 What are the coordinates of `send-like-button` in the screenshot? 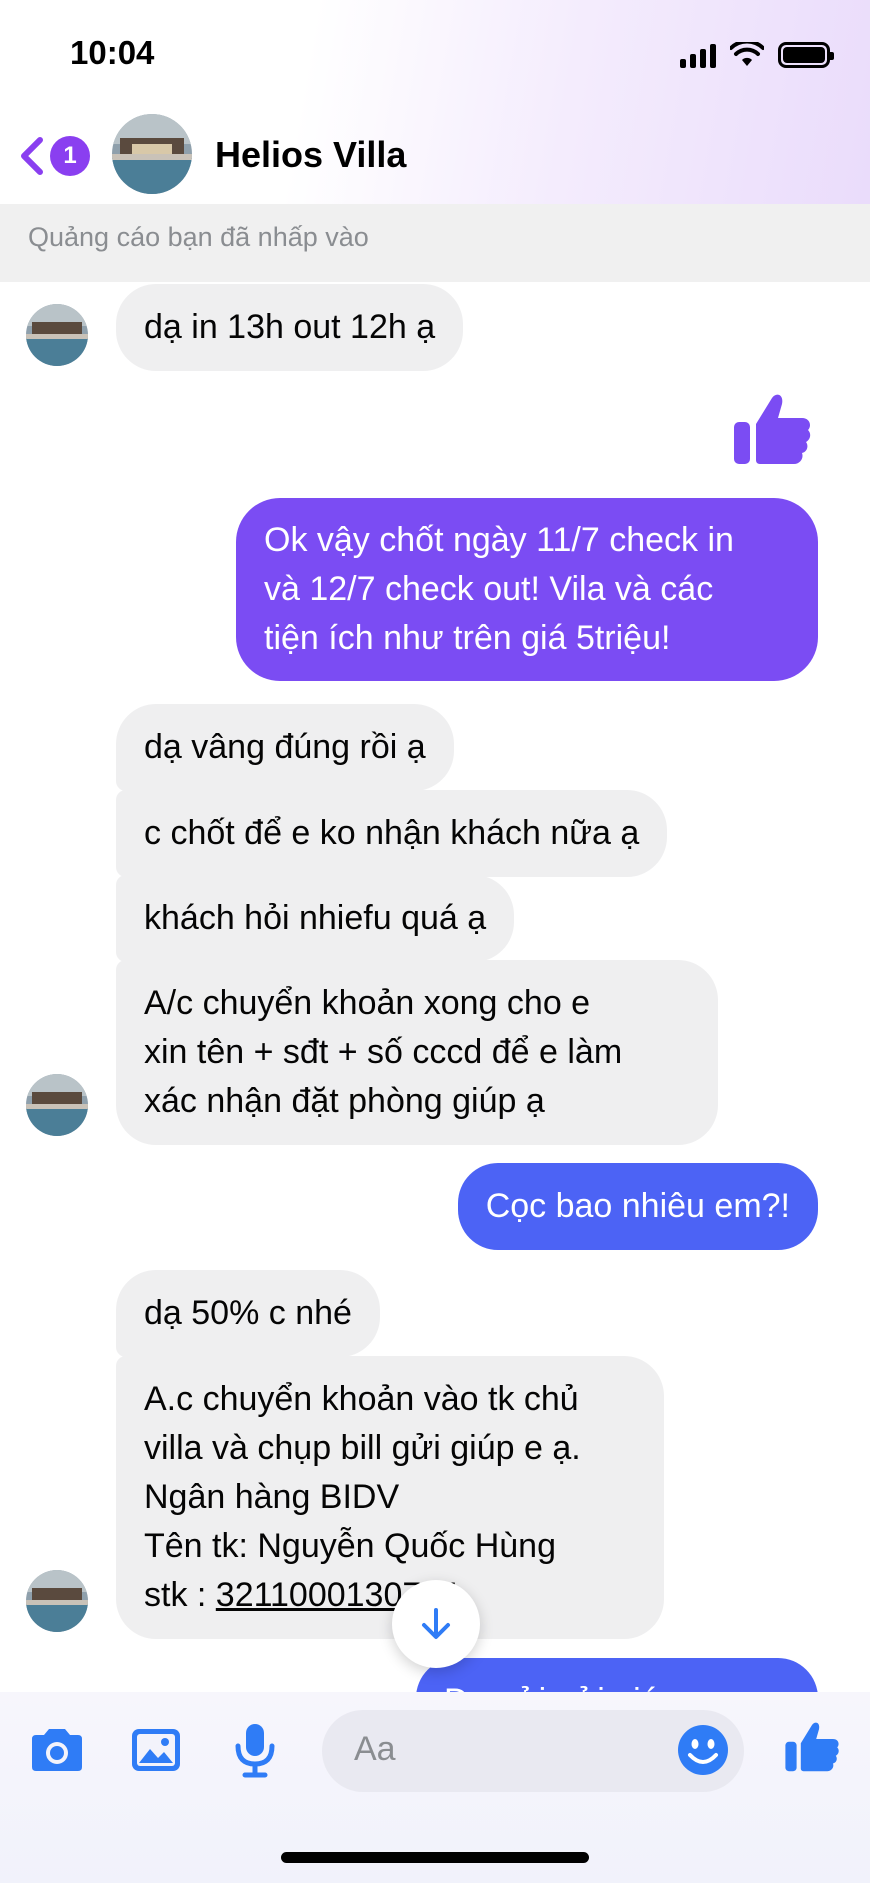 It's located at (812, 1746).